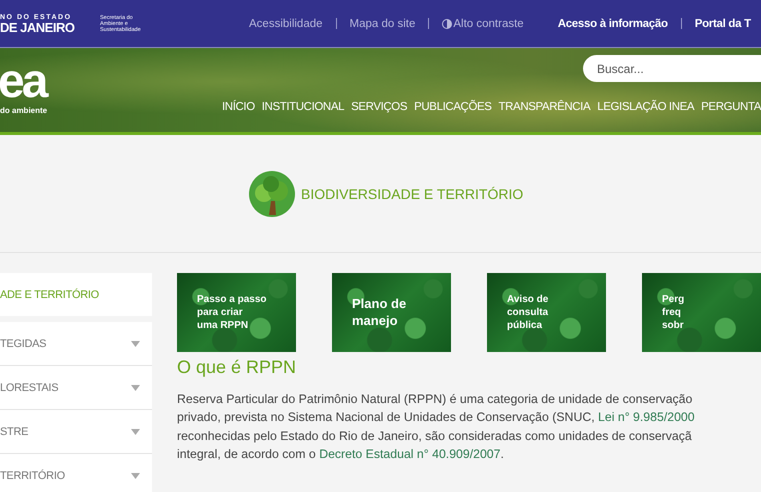 Image resolution: width=761 pixels, height=492 pixels. Describe the element at coordinates (453, 107) in the screenshot. I see `nav-link: PUBLICAÇÕES` at that location.